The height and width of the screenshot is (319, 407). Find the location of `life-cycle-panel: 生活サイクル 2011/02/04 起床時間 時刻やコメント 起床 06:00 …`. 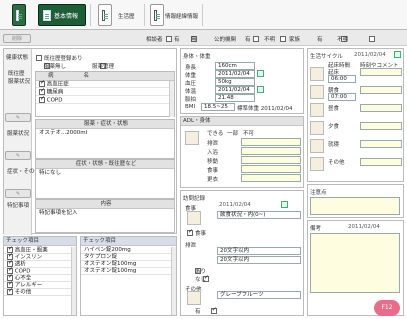

life-cycle-panel: 生活サイクル 2011/02/04 起床時間 時刻やコメント 起床 06:00 … is located at coordinates (355, 115).